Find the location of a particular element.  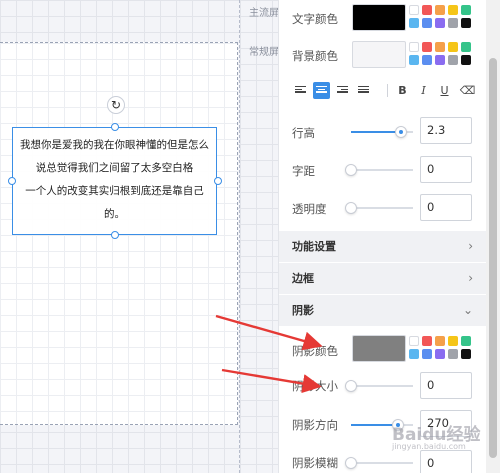

shadow-size-input: 0 is located at coordinates (446, 385).